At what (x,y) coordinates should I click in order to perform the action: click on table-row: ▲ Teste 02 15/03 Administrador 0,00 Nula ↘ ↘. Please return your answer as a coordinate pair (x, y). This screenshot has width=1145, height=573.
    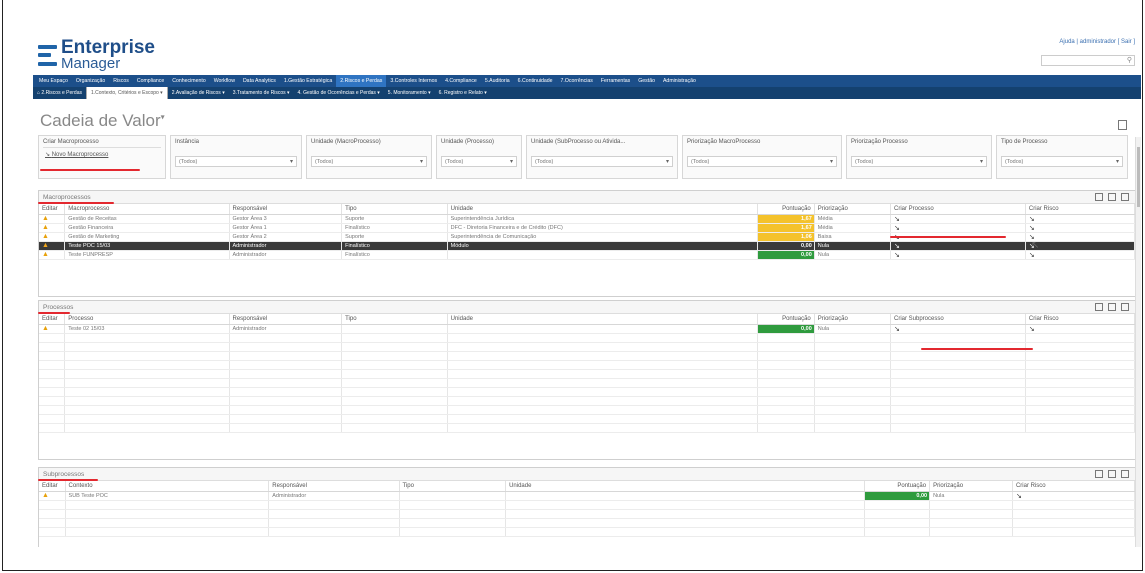
    Looking at the image, I should click on (587, 329).